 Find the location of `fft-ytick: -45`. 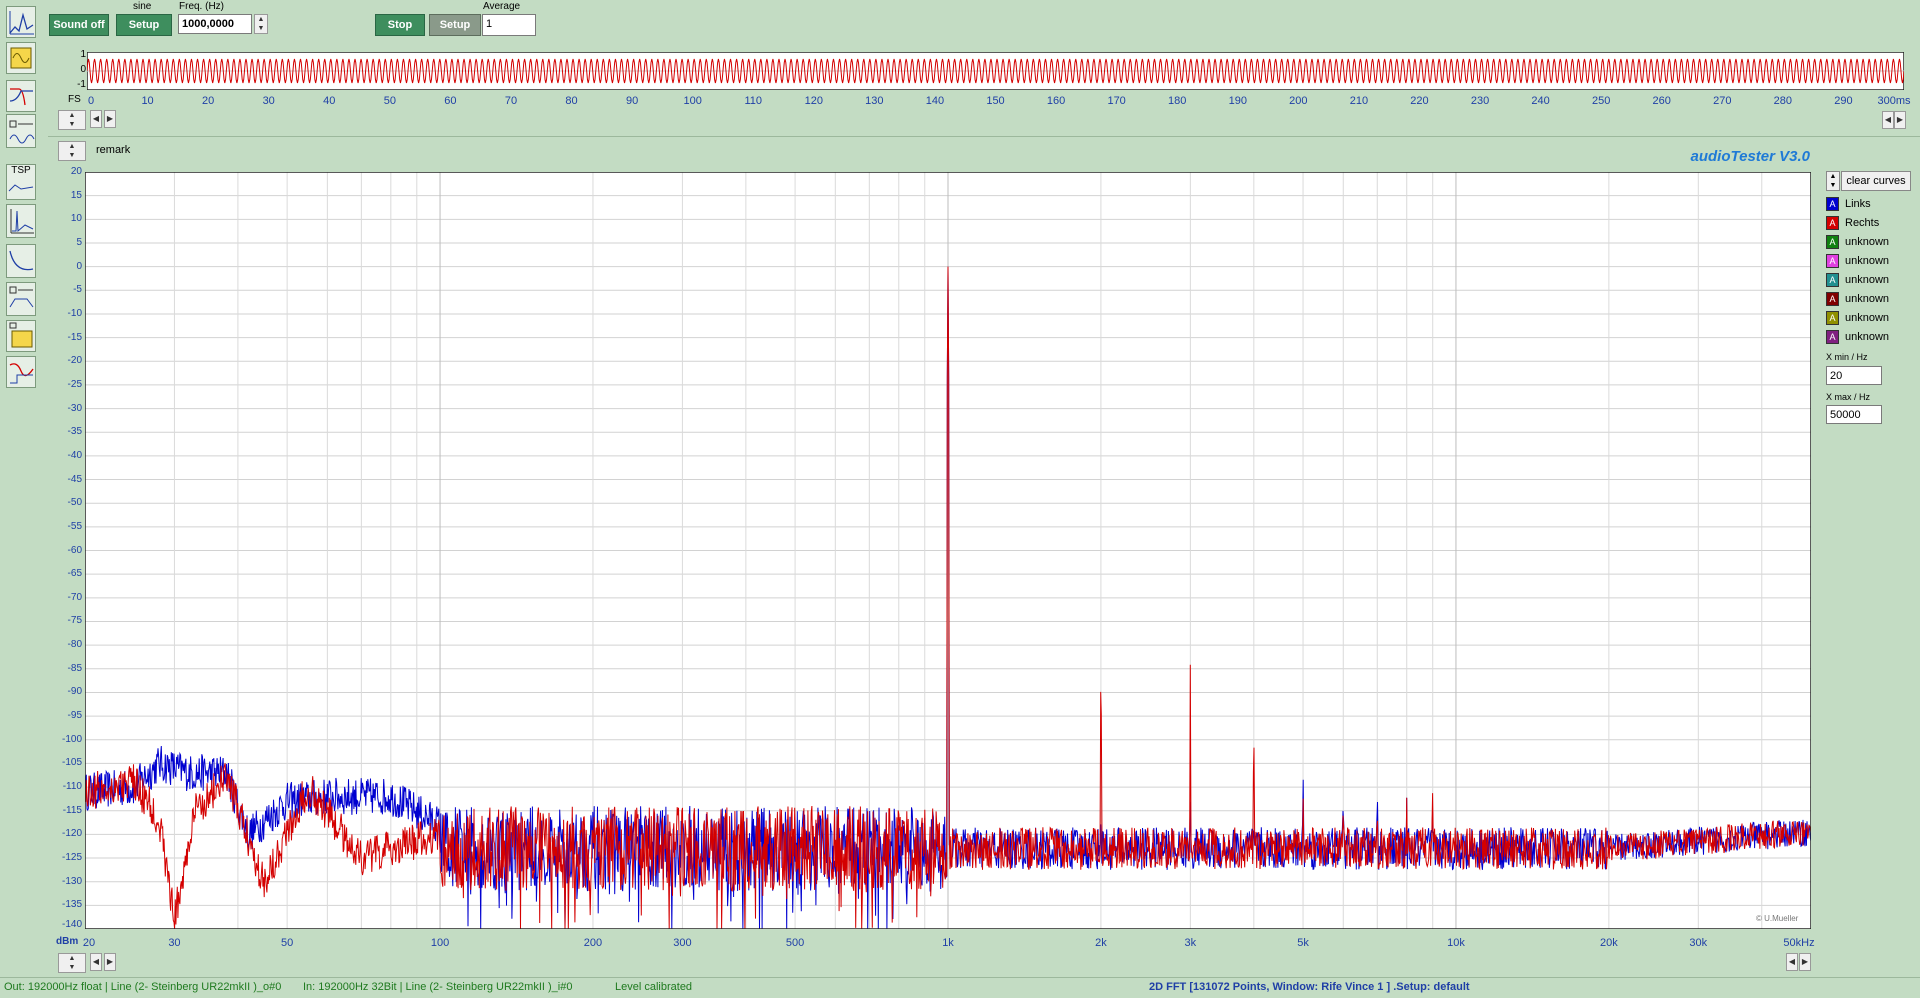

fft-ytick: -45 is located at coordinates (74, 479).